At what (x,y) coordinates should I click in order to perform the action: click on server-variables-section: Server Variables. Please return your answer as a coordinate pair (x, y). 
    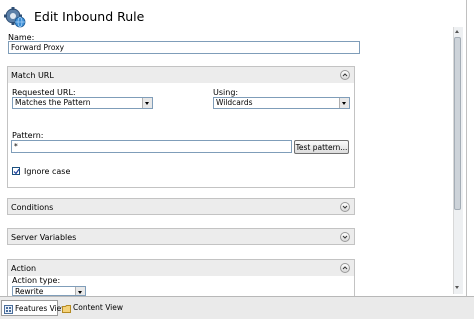
    Looking at the image, I should click on (181, 236).